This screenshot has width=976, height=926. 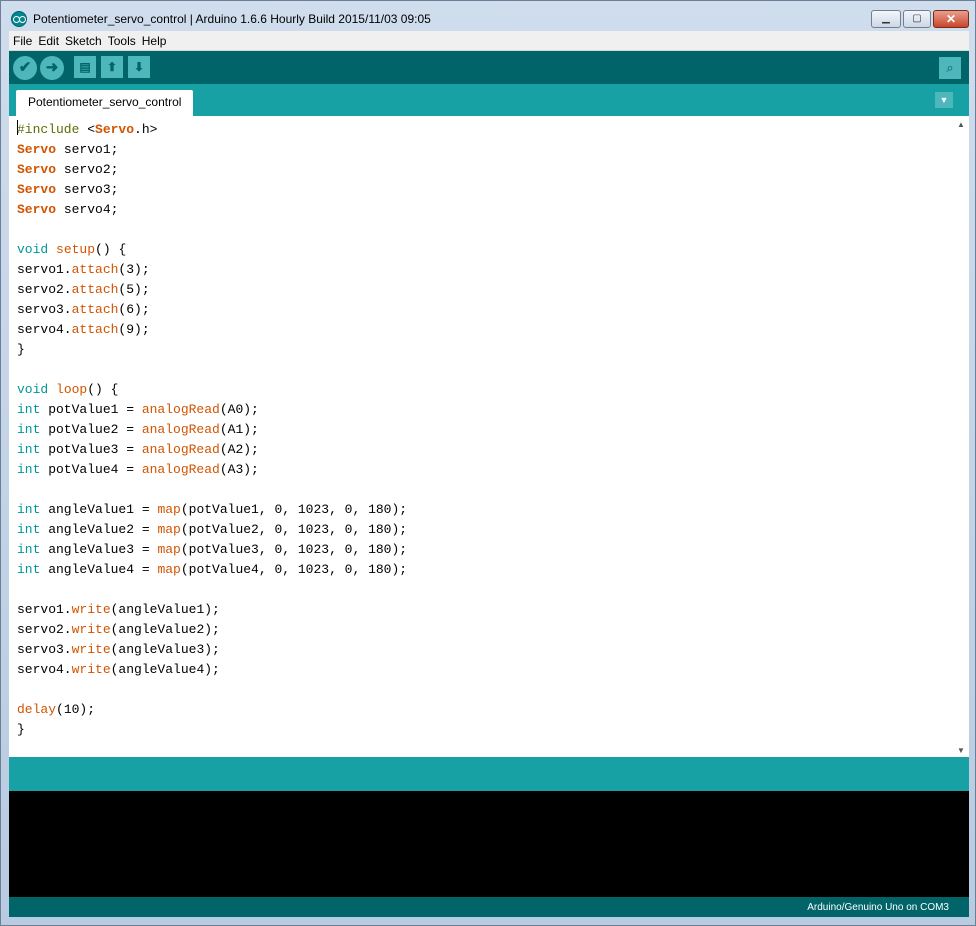 What do you see at coordinates (83, 41) in the screenshot?
I see `menu-sketch: Sketch` at bounding box center [83, 41].